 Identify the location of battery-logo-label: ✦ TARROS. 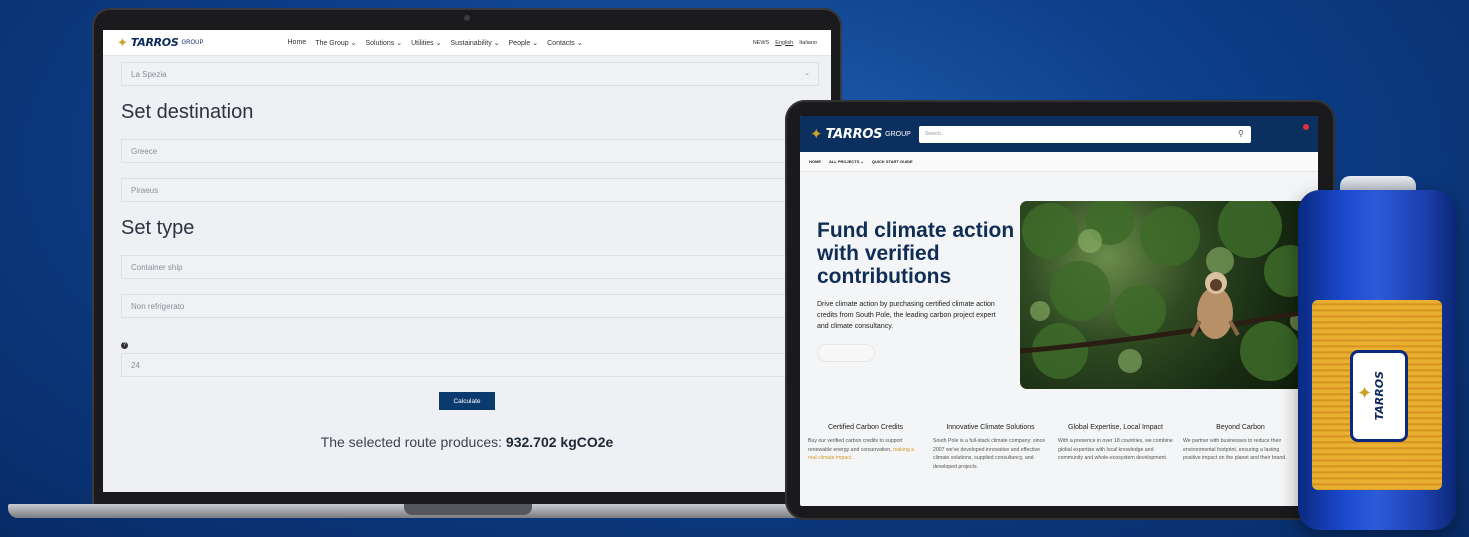
(1379, 396).